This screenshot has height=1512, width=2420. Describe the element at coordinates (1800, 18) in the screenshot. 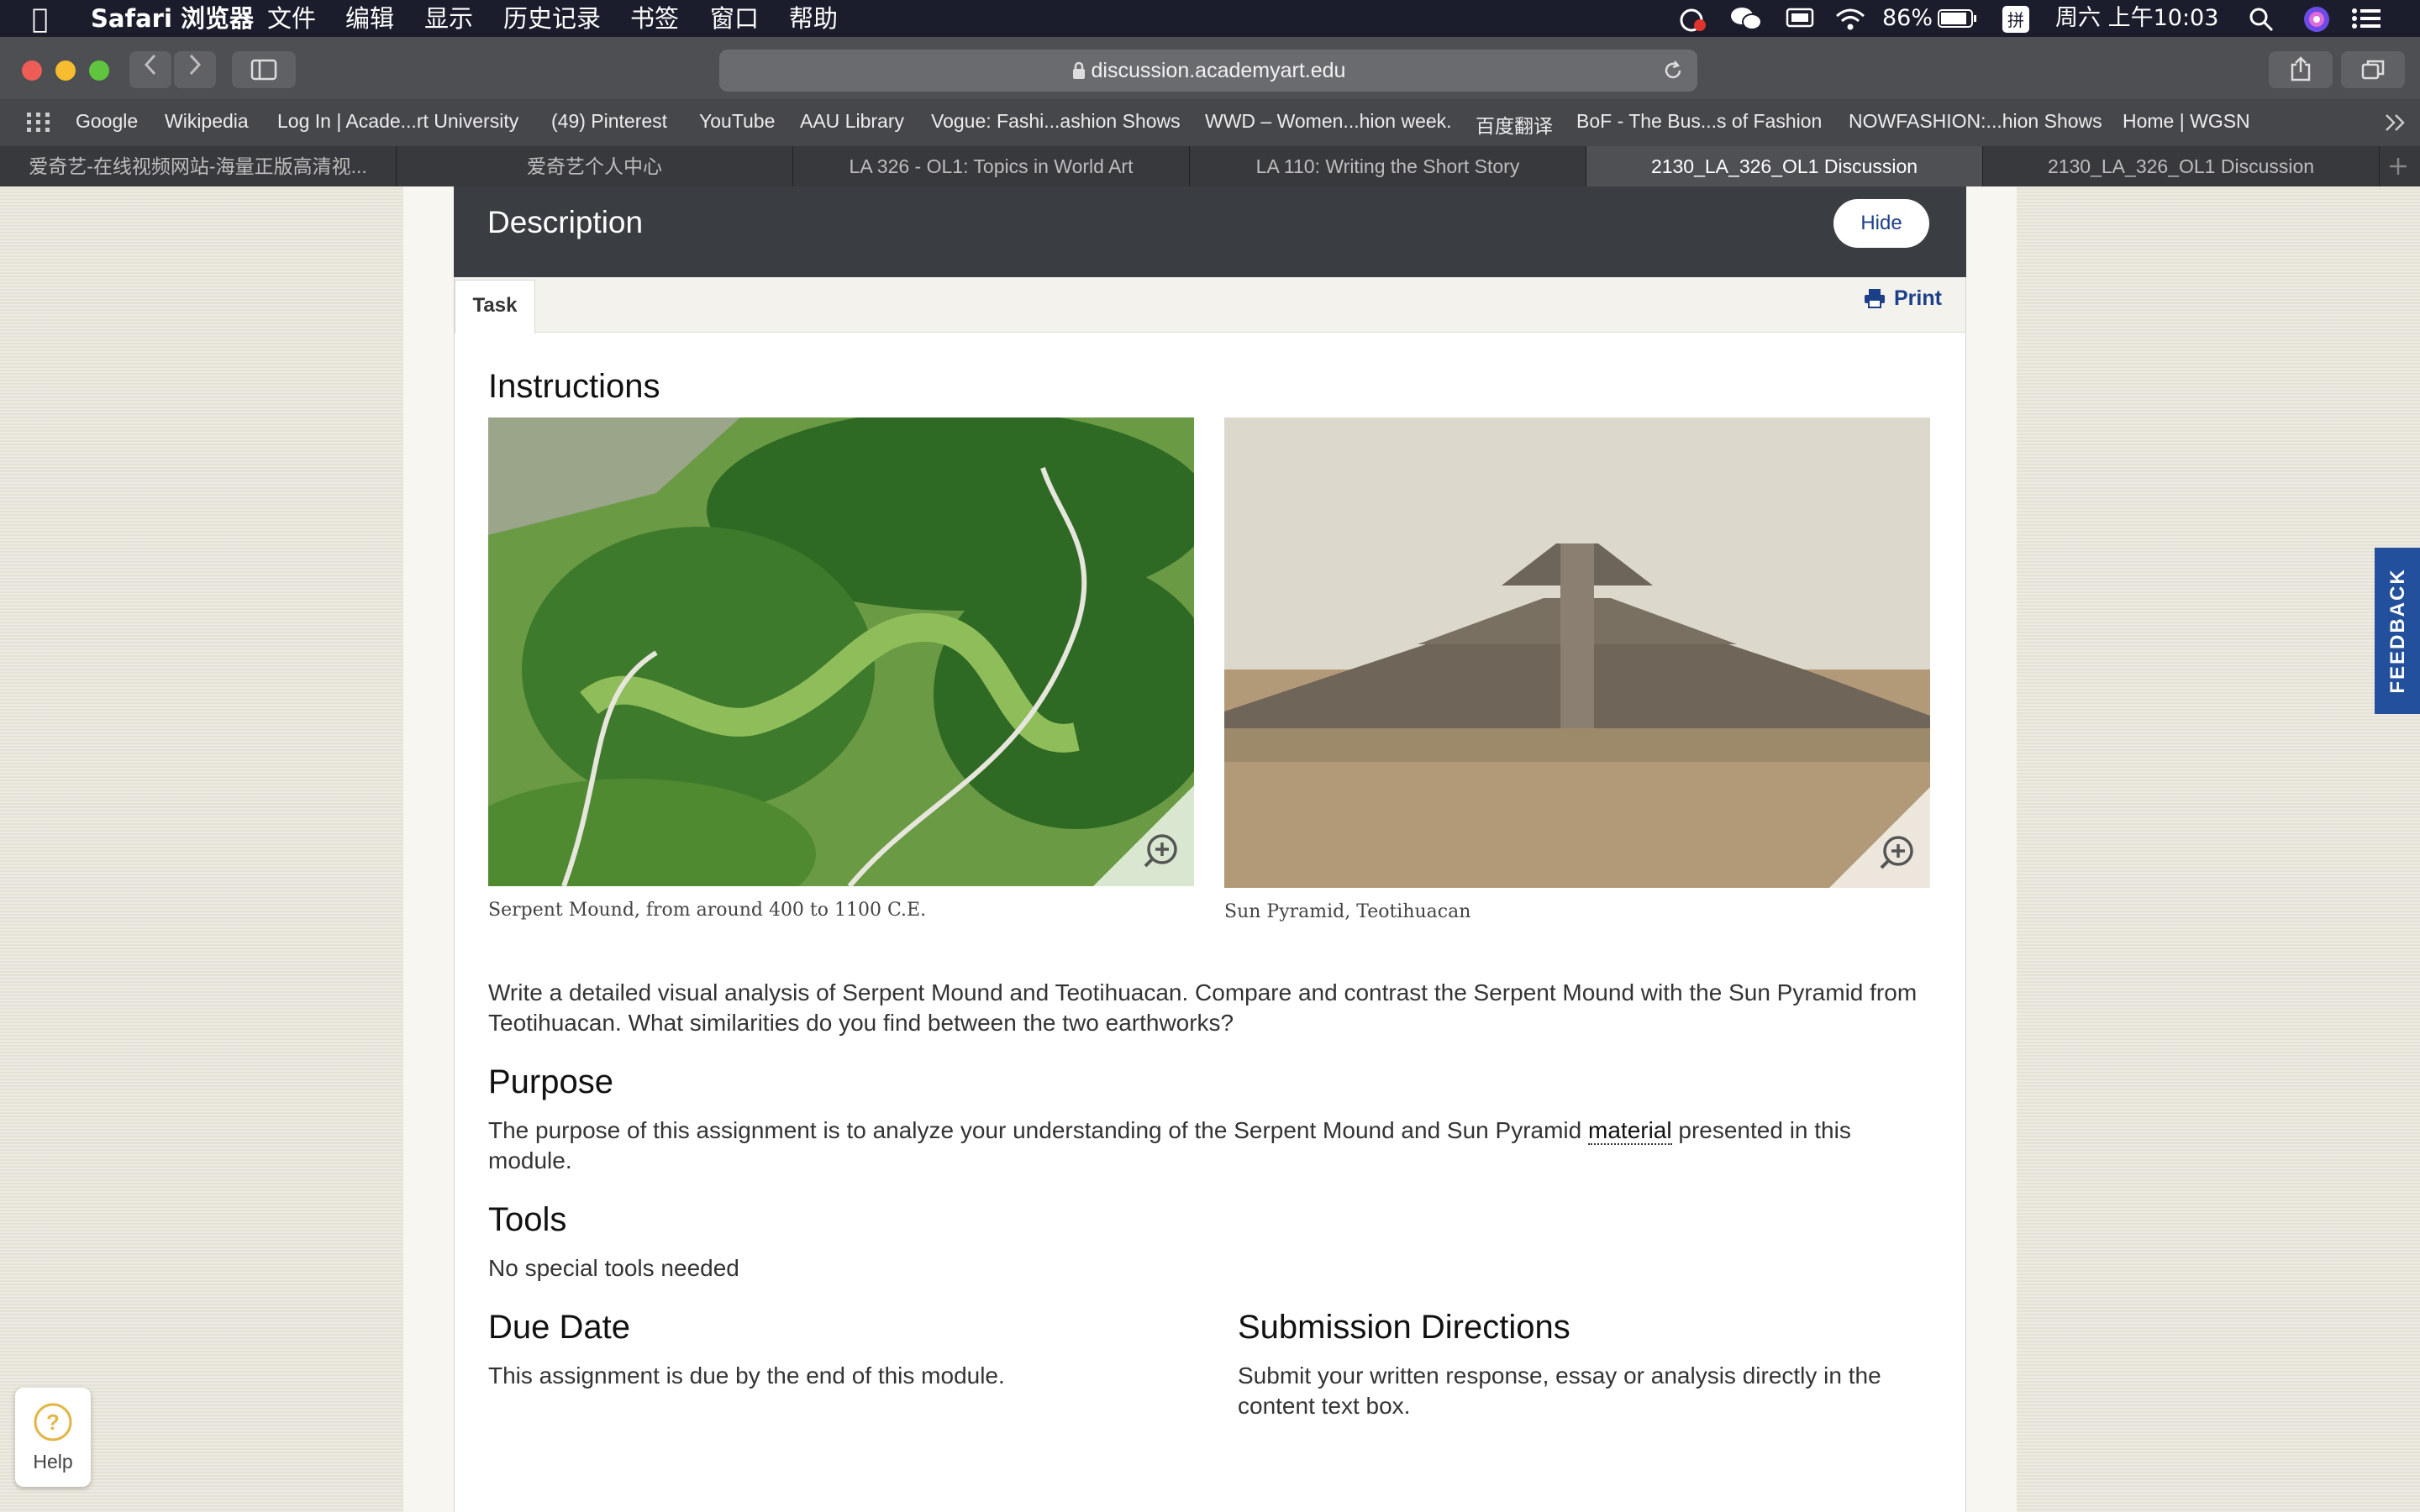

I see `display-icon` at that location.